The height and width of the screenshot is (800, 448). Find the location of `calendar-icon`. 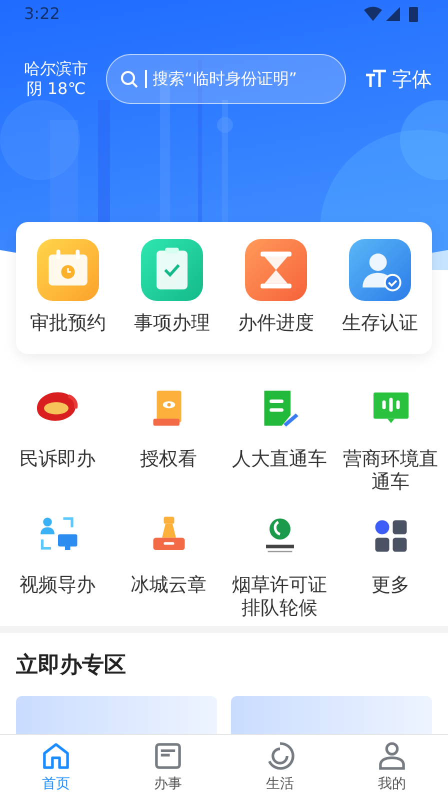

calendar-icon is located at coordinates (68, 269).